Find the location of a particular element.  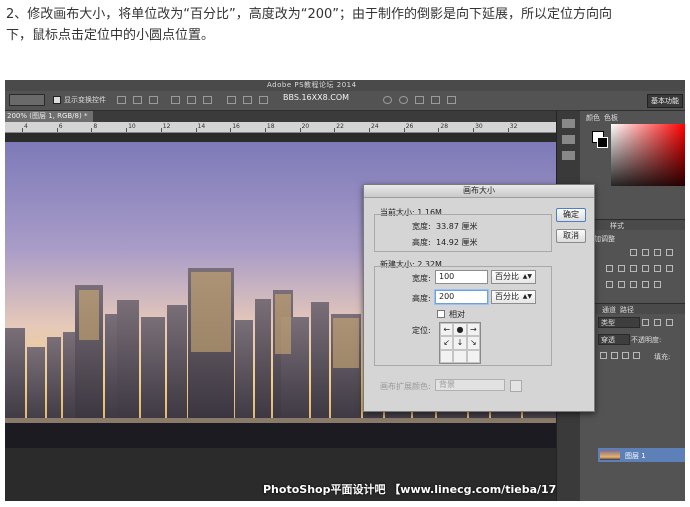

curves-icon is located at coordinates (657, 252).